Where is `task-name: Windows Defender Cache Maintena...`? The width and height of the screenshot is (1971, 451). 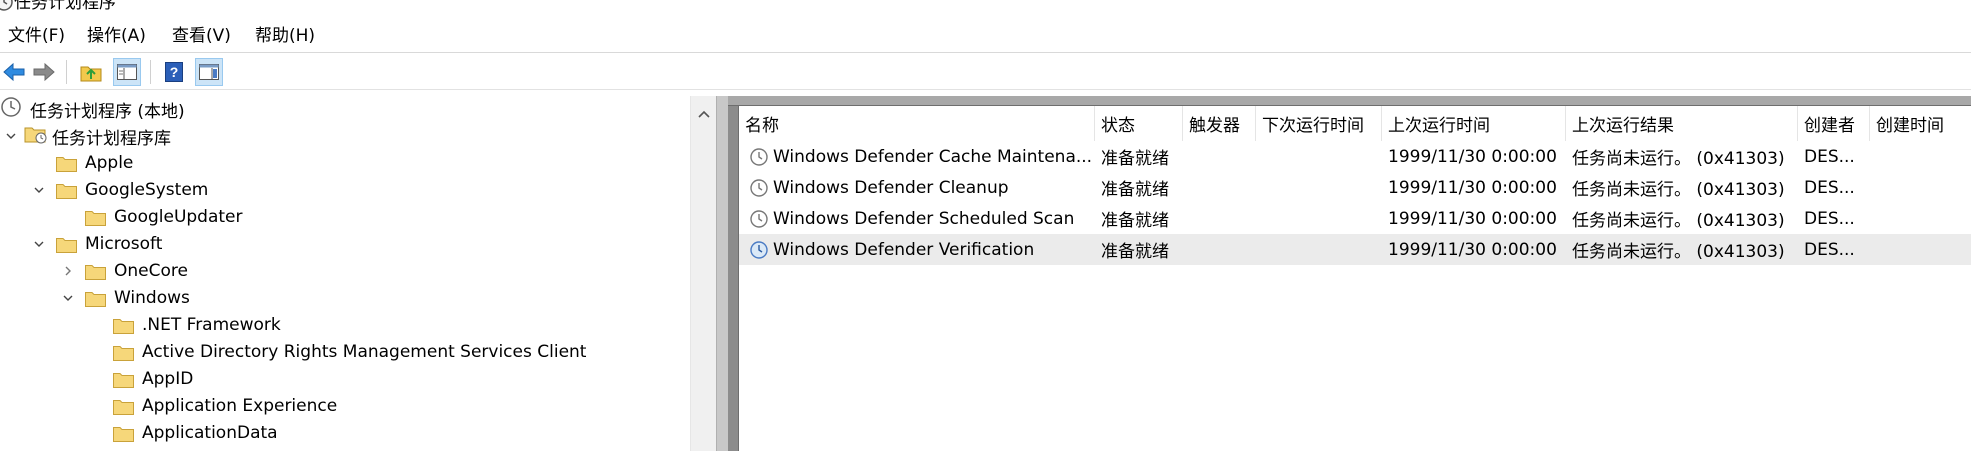 task-name: Windows Defender Cache Maintena... is located at coordinates (933, 156).